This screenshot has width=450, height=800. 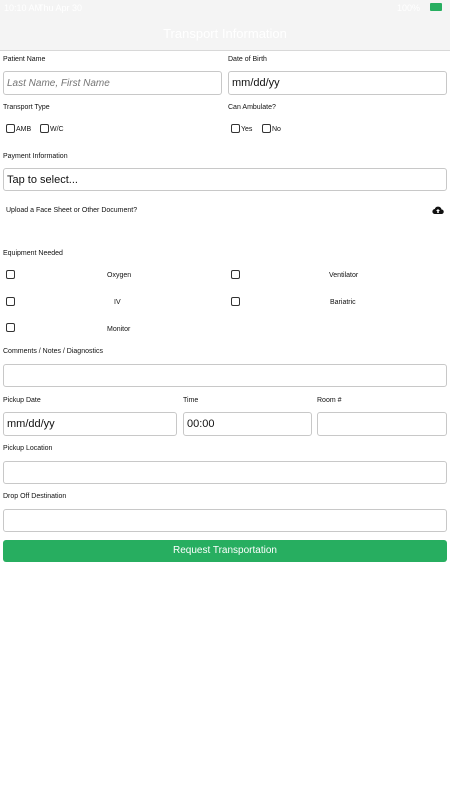 What do you see at coordinates (60, 8) in the screenshot?
I see `status-date: Thu Apr 30` at bounding box center [60, 8].